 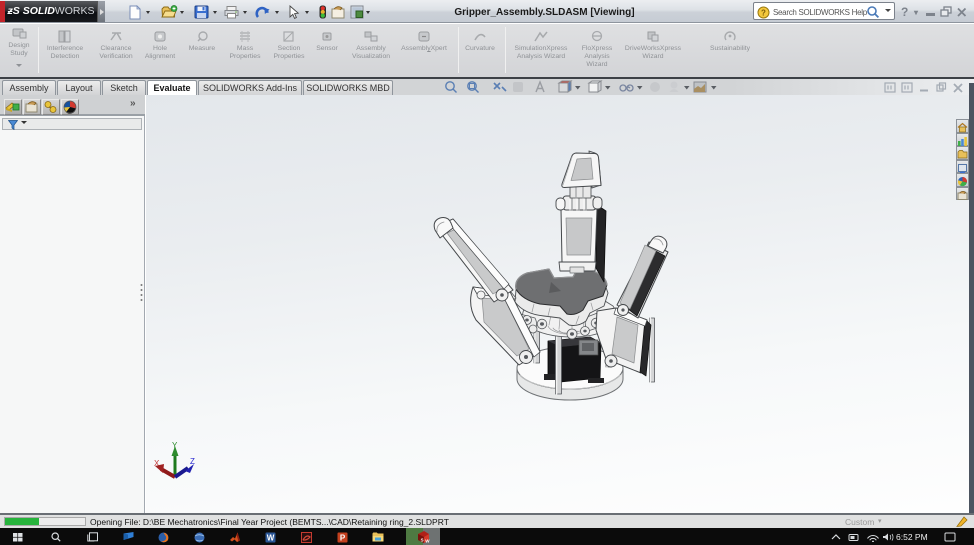 I want to click on svg-text: S, so click(x=422, y=539).